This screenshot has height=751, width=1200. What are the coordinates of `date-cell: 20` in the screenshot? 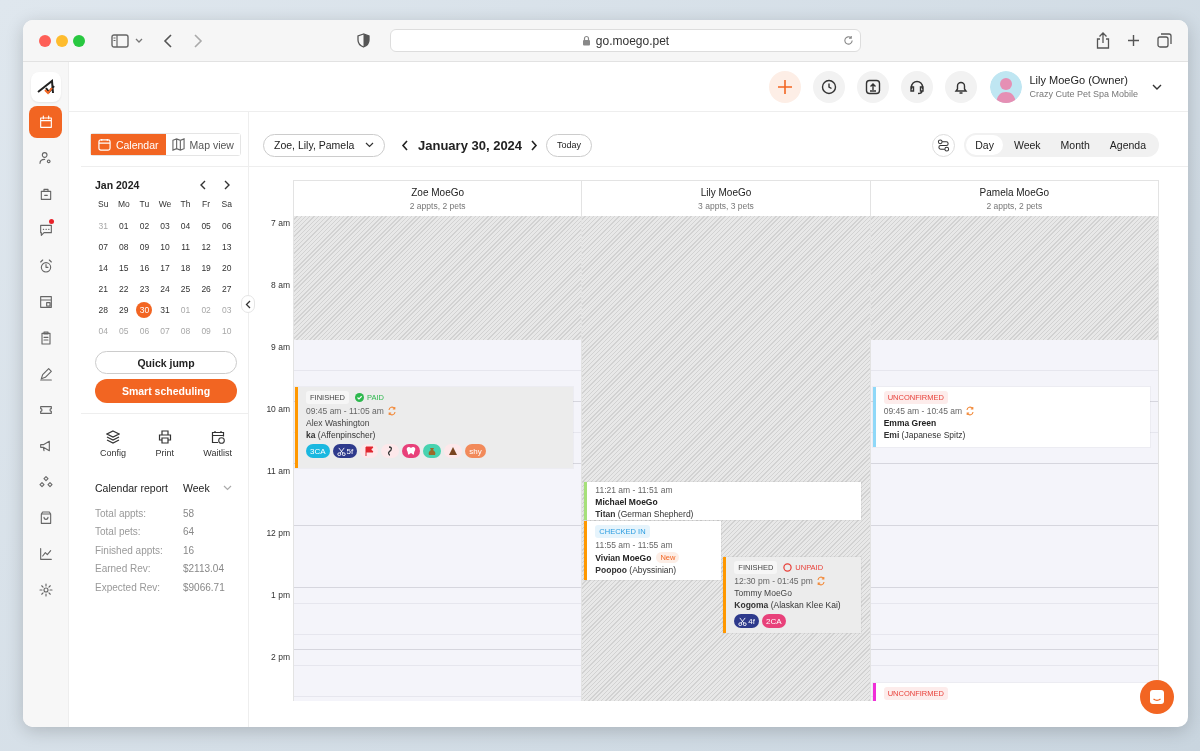 It's located at (226, 267).